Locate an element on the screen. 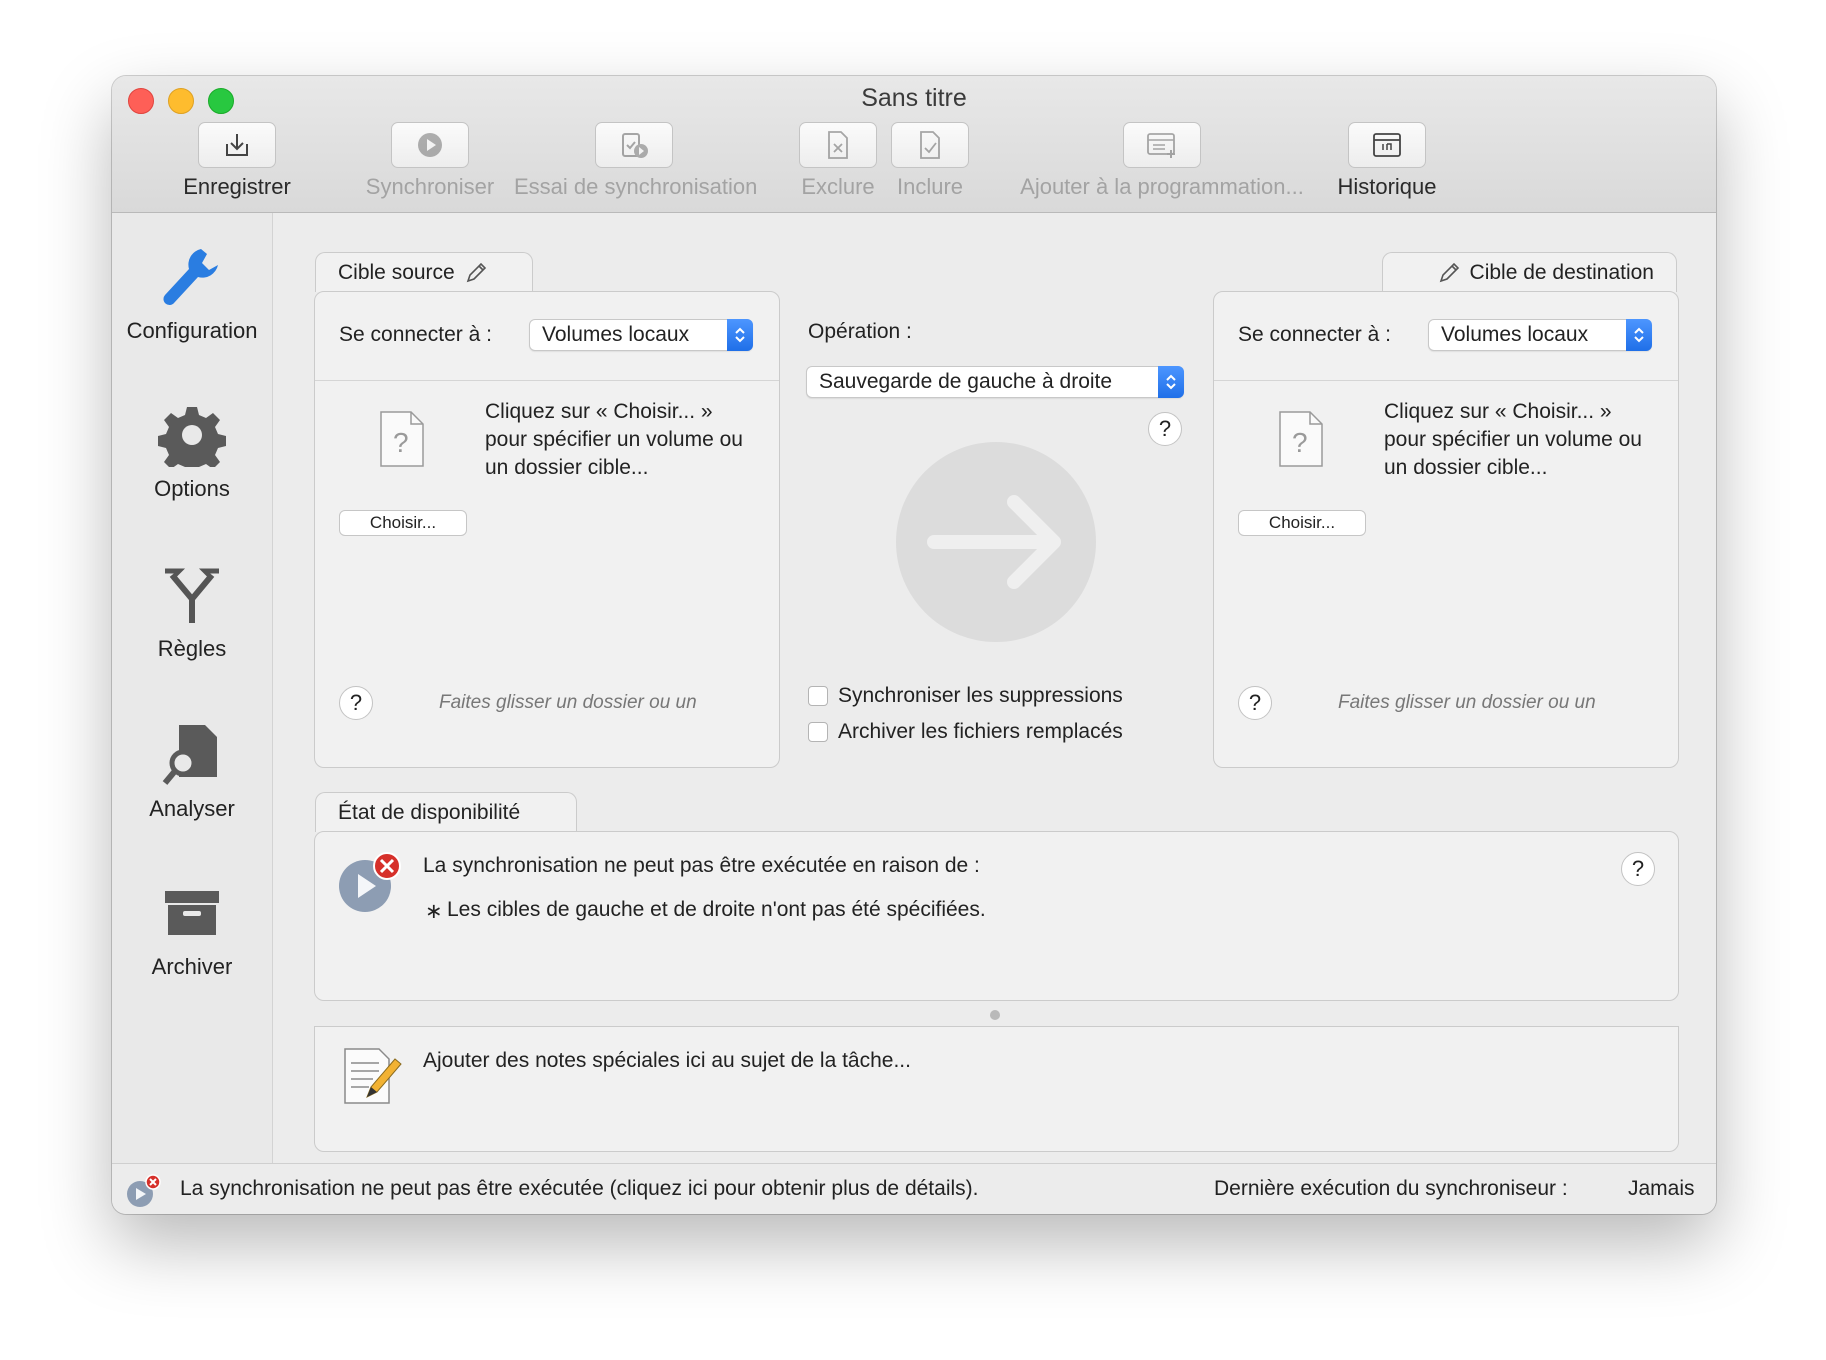 This screenshot has width=1826, height=1360. operation-select: Sauvegarde de gauche à droite is located at coordinates (995, 382).